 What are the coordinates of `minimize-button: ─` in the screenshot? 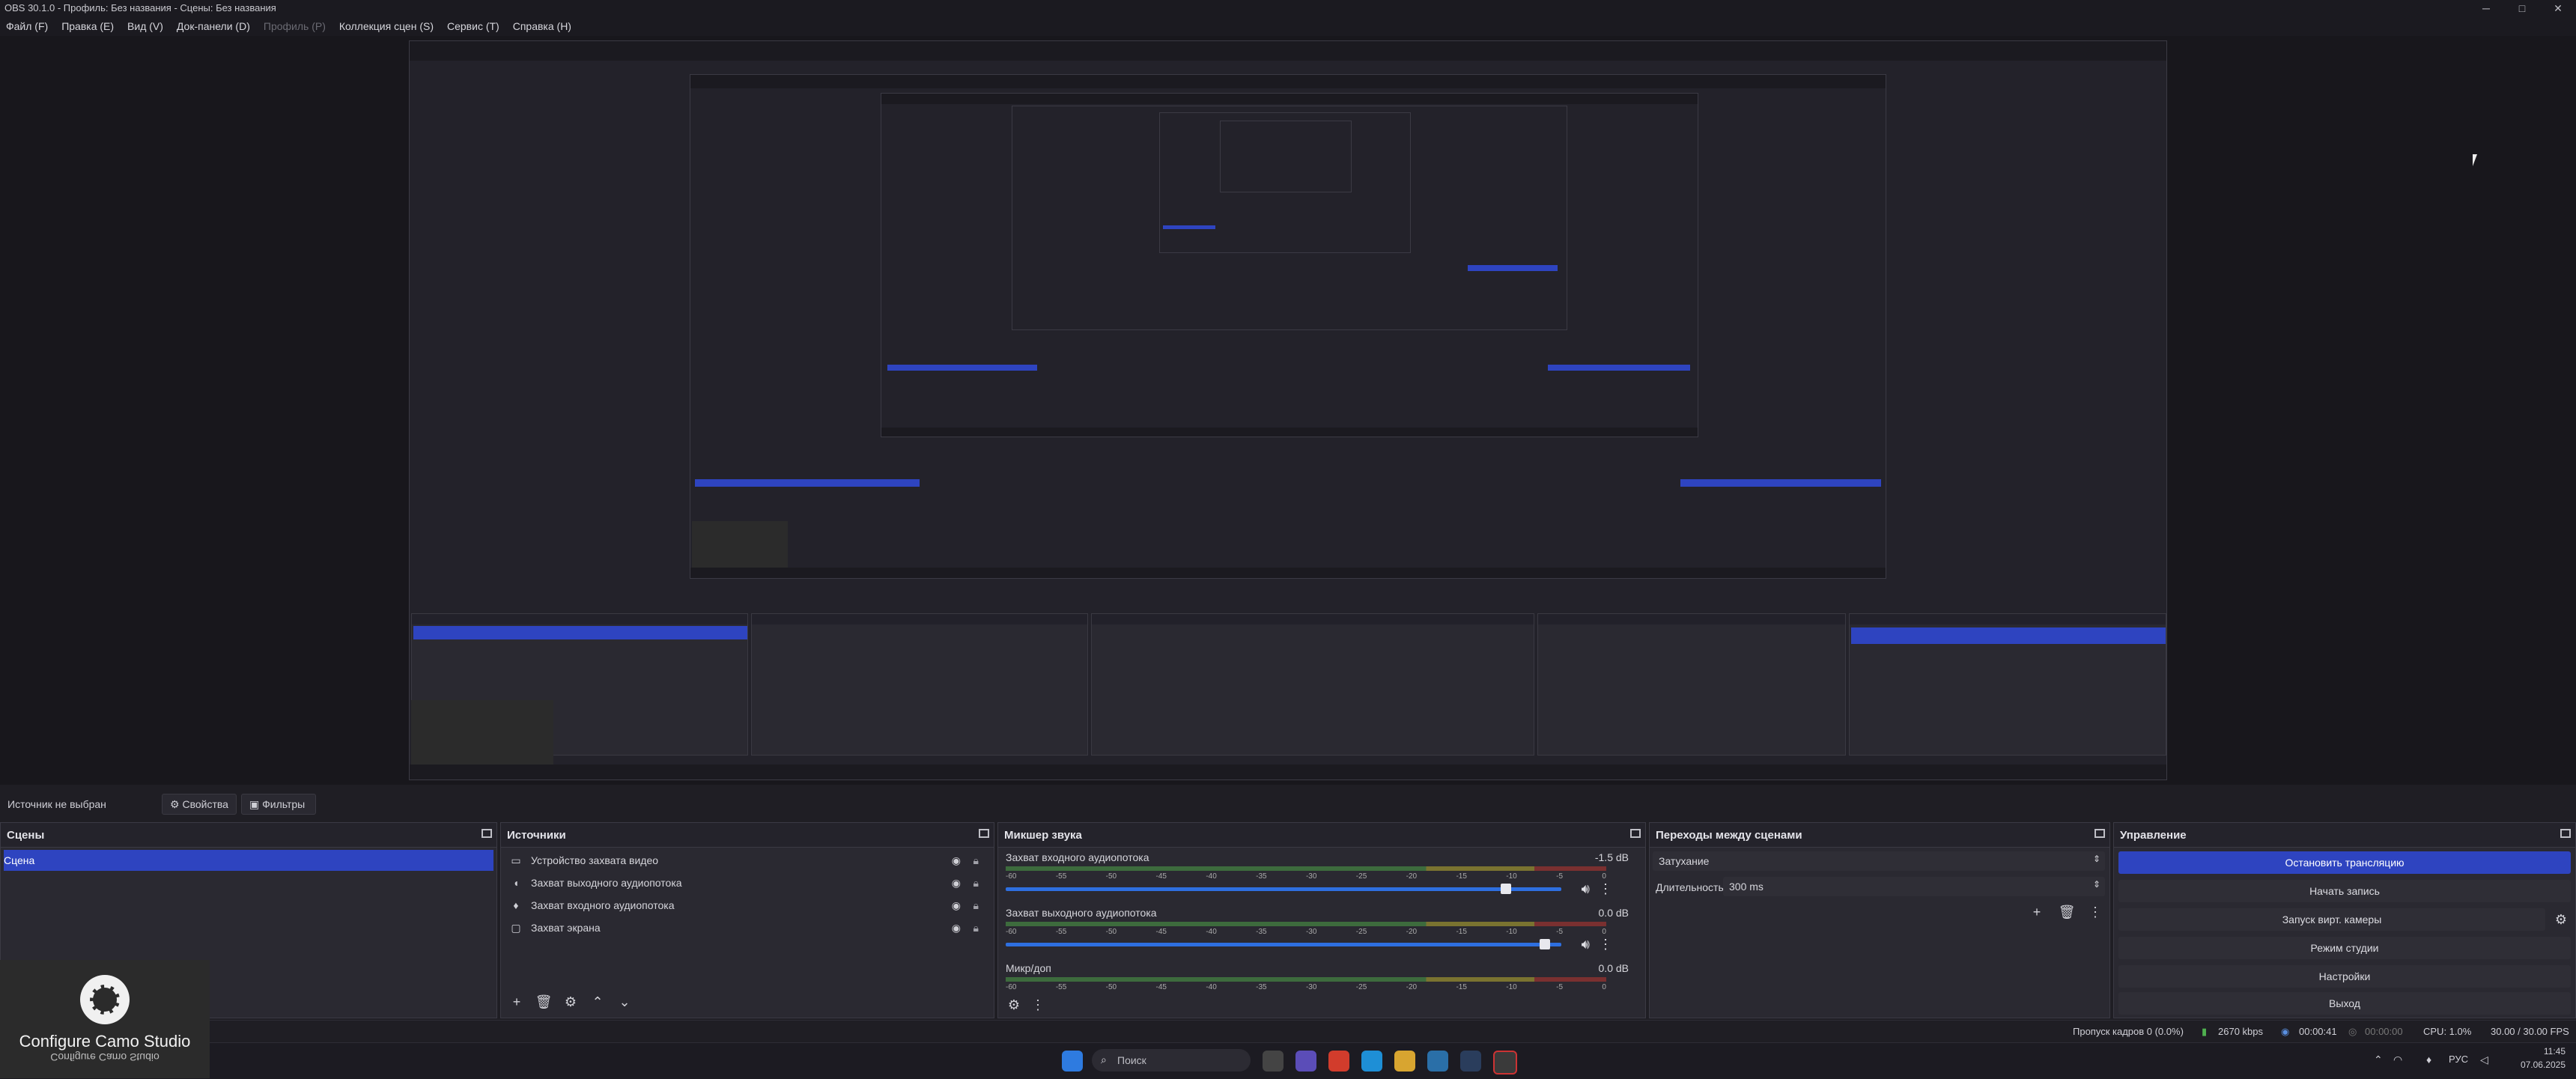 It's located at (2486, 8).